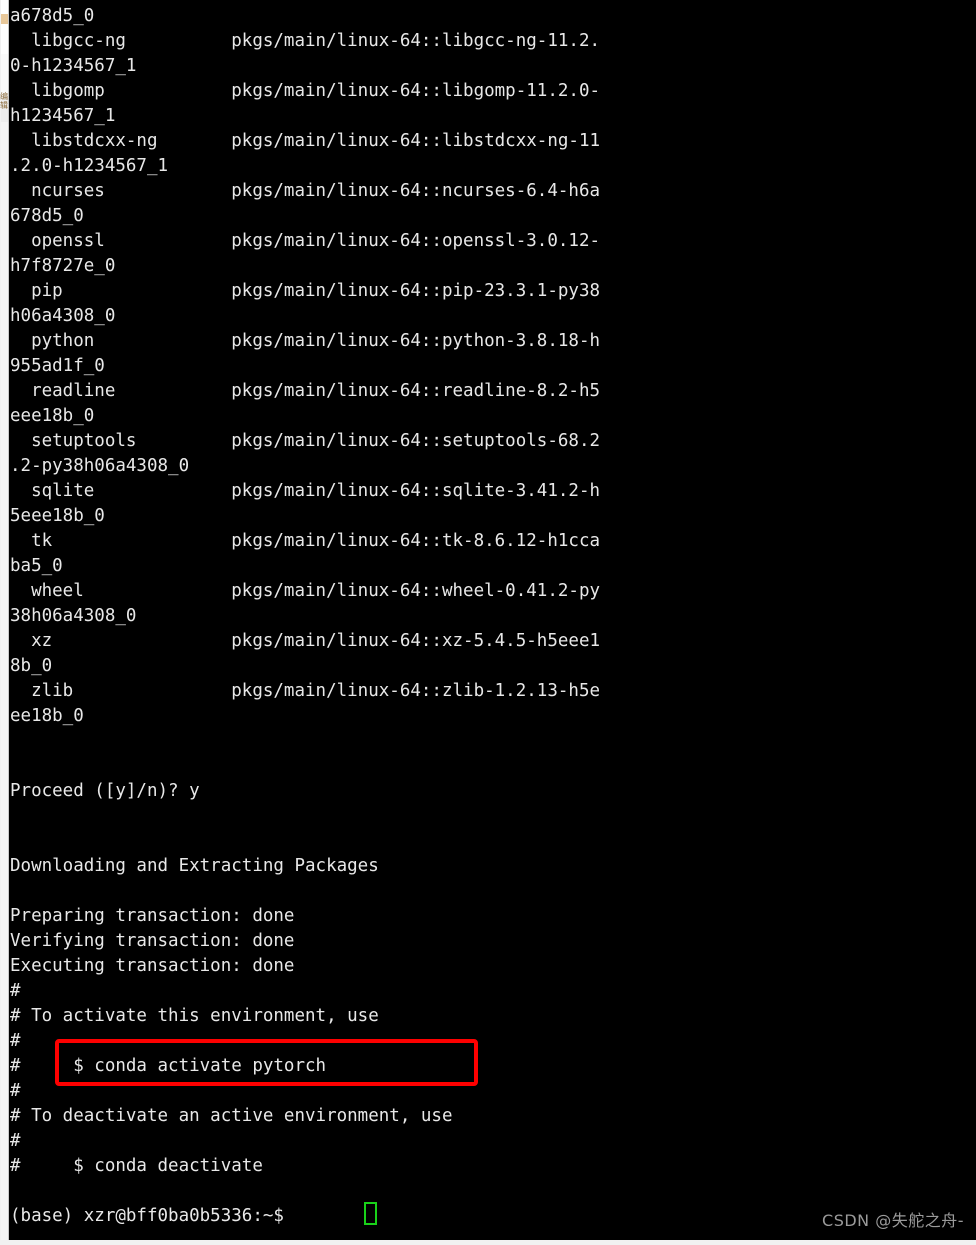  I want to click on terminal-line: 38h06a4308_0, so click(73, 616).